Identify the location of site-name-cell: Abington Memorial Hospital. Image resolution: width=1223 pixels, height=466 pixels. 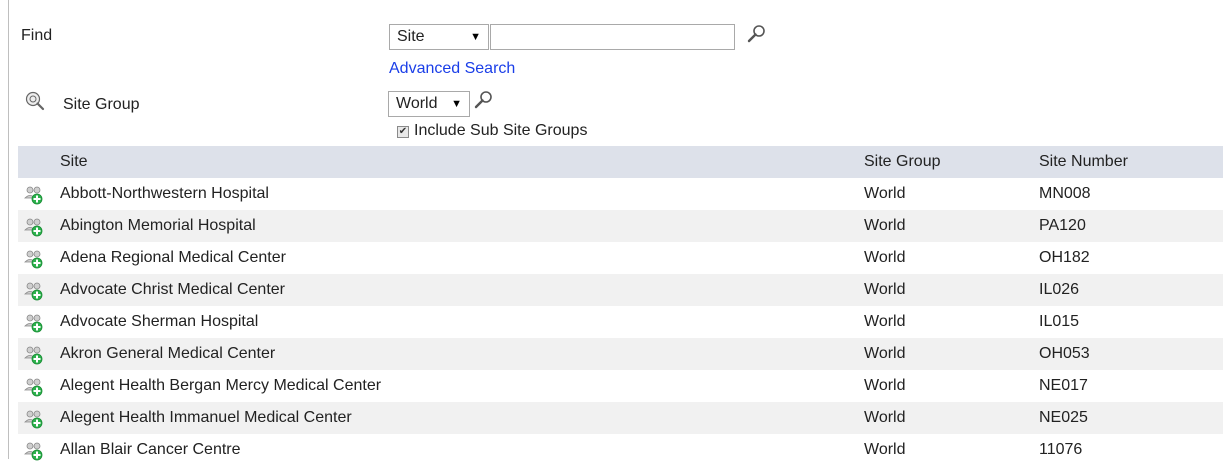
(158, 226).